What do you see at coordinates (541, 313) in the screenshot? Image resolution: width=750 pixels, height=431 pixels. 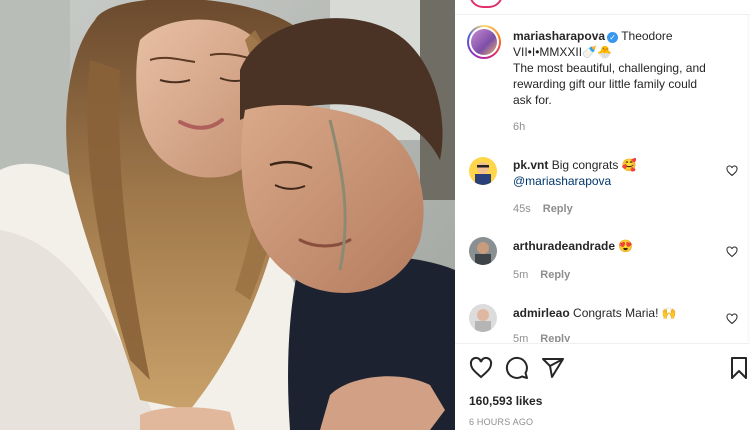 I see `commenter-username: admirleao` at bounding box center [541, 313].